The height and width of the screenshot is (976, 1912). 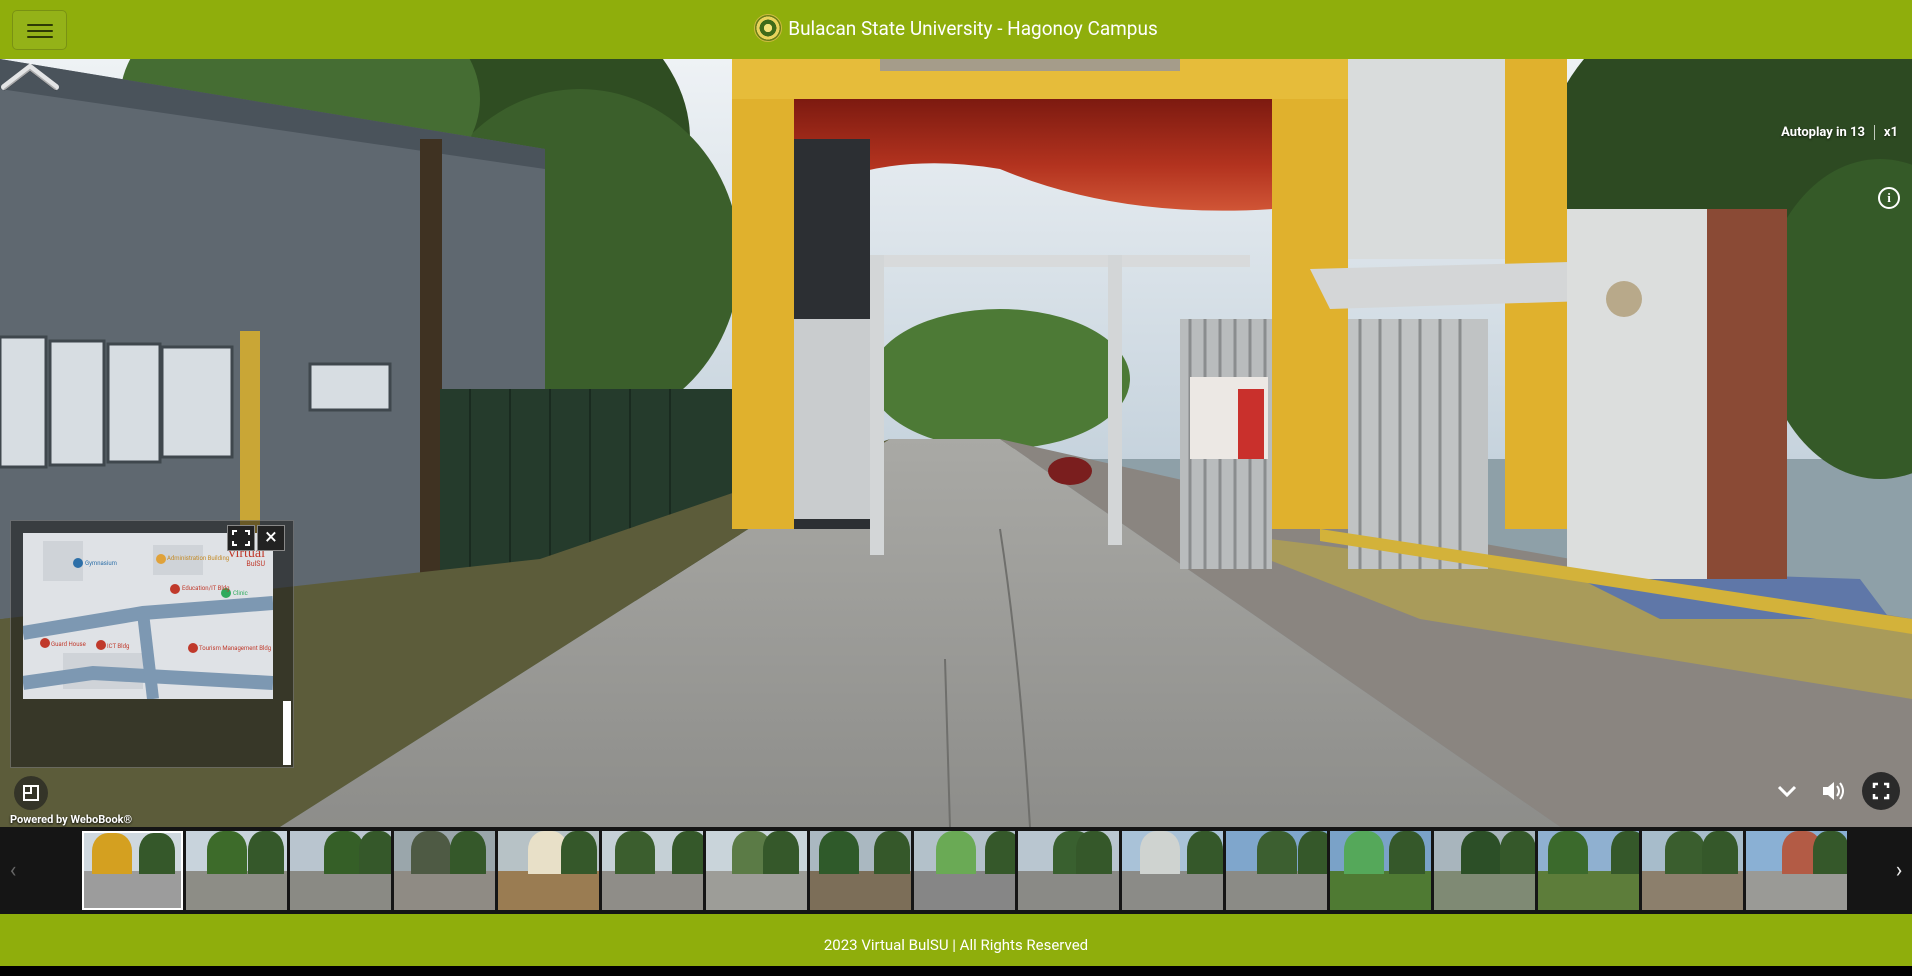 I want to click on map-toggle-icon, so click(x=31, y=793).